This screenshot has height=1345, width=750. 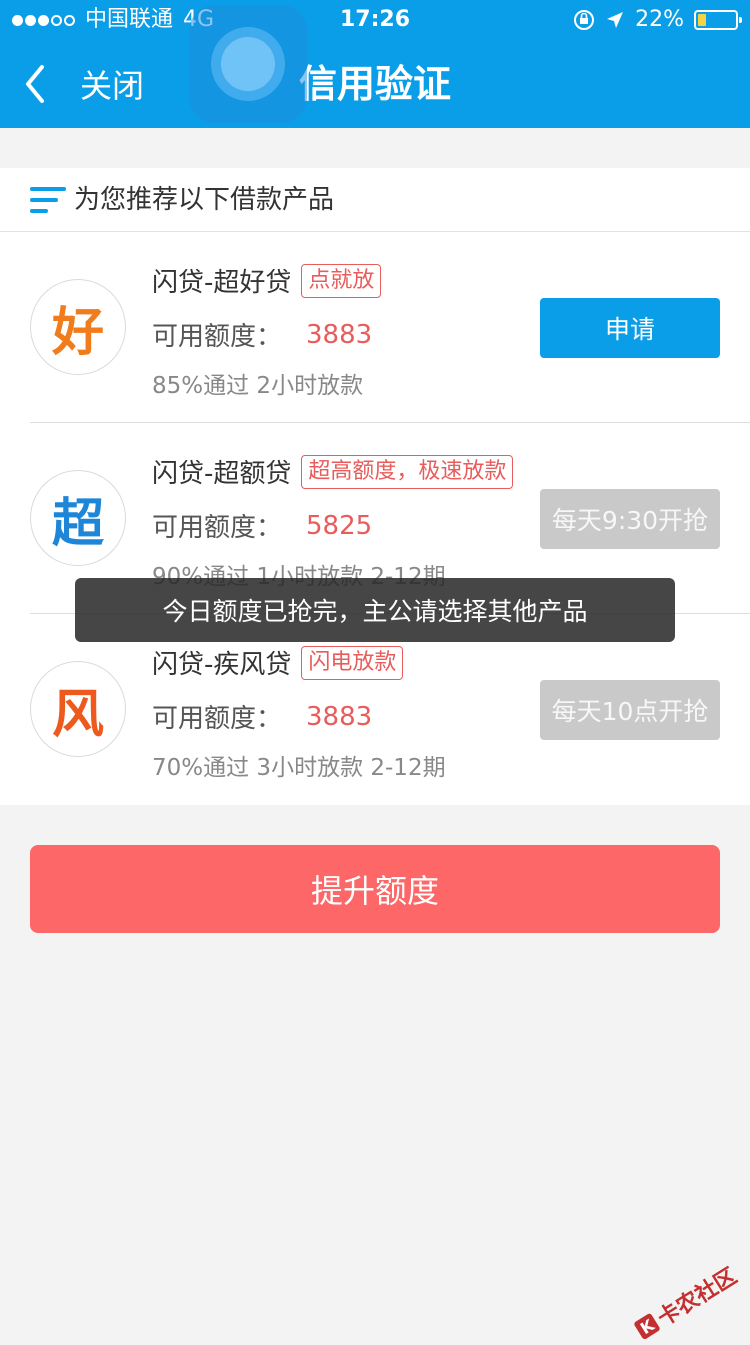 I want to click on scheduled-grab-button: 每天9:30开抢, so click(x=630, y=519).